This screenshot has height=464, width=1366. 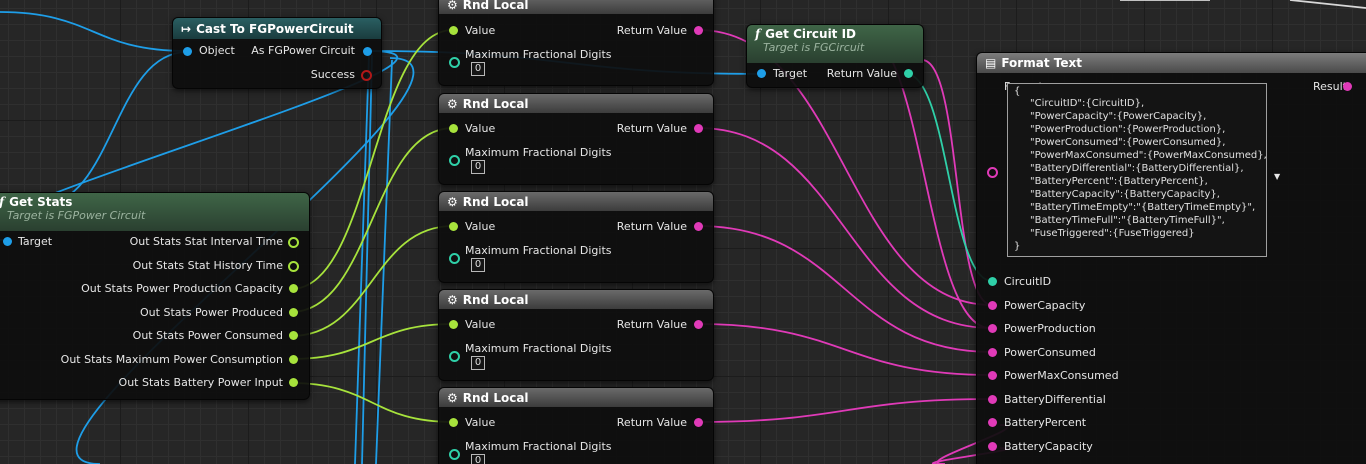 What do you see at coordinates (366, 75) in the screenshot?
I see `cast-success-pin` at bounding box center [366, 75].